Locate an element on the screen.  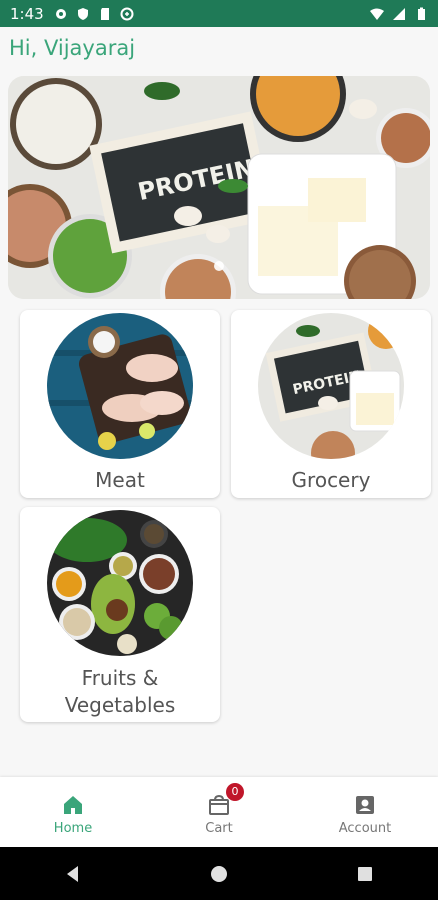
category-label-line2: Vegetables is located at coordinates (120, 705).